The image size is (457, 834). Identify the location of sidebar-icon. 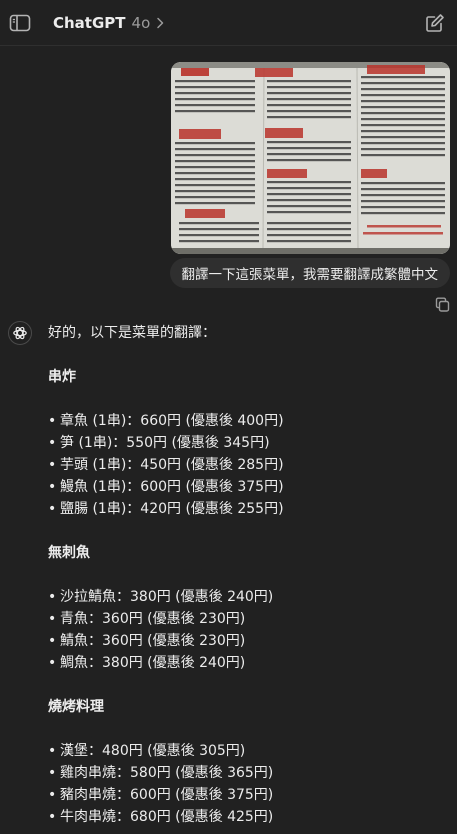
(20, 23).